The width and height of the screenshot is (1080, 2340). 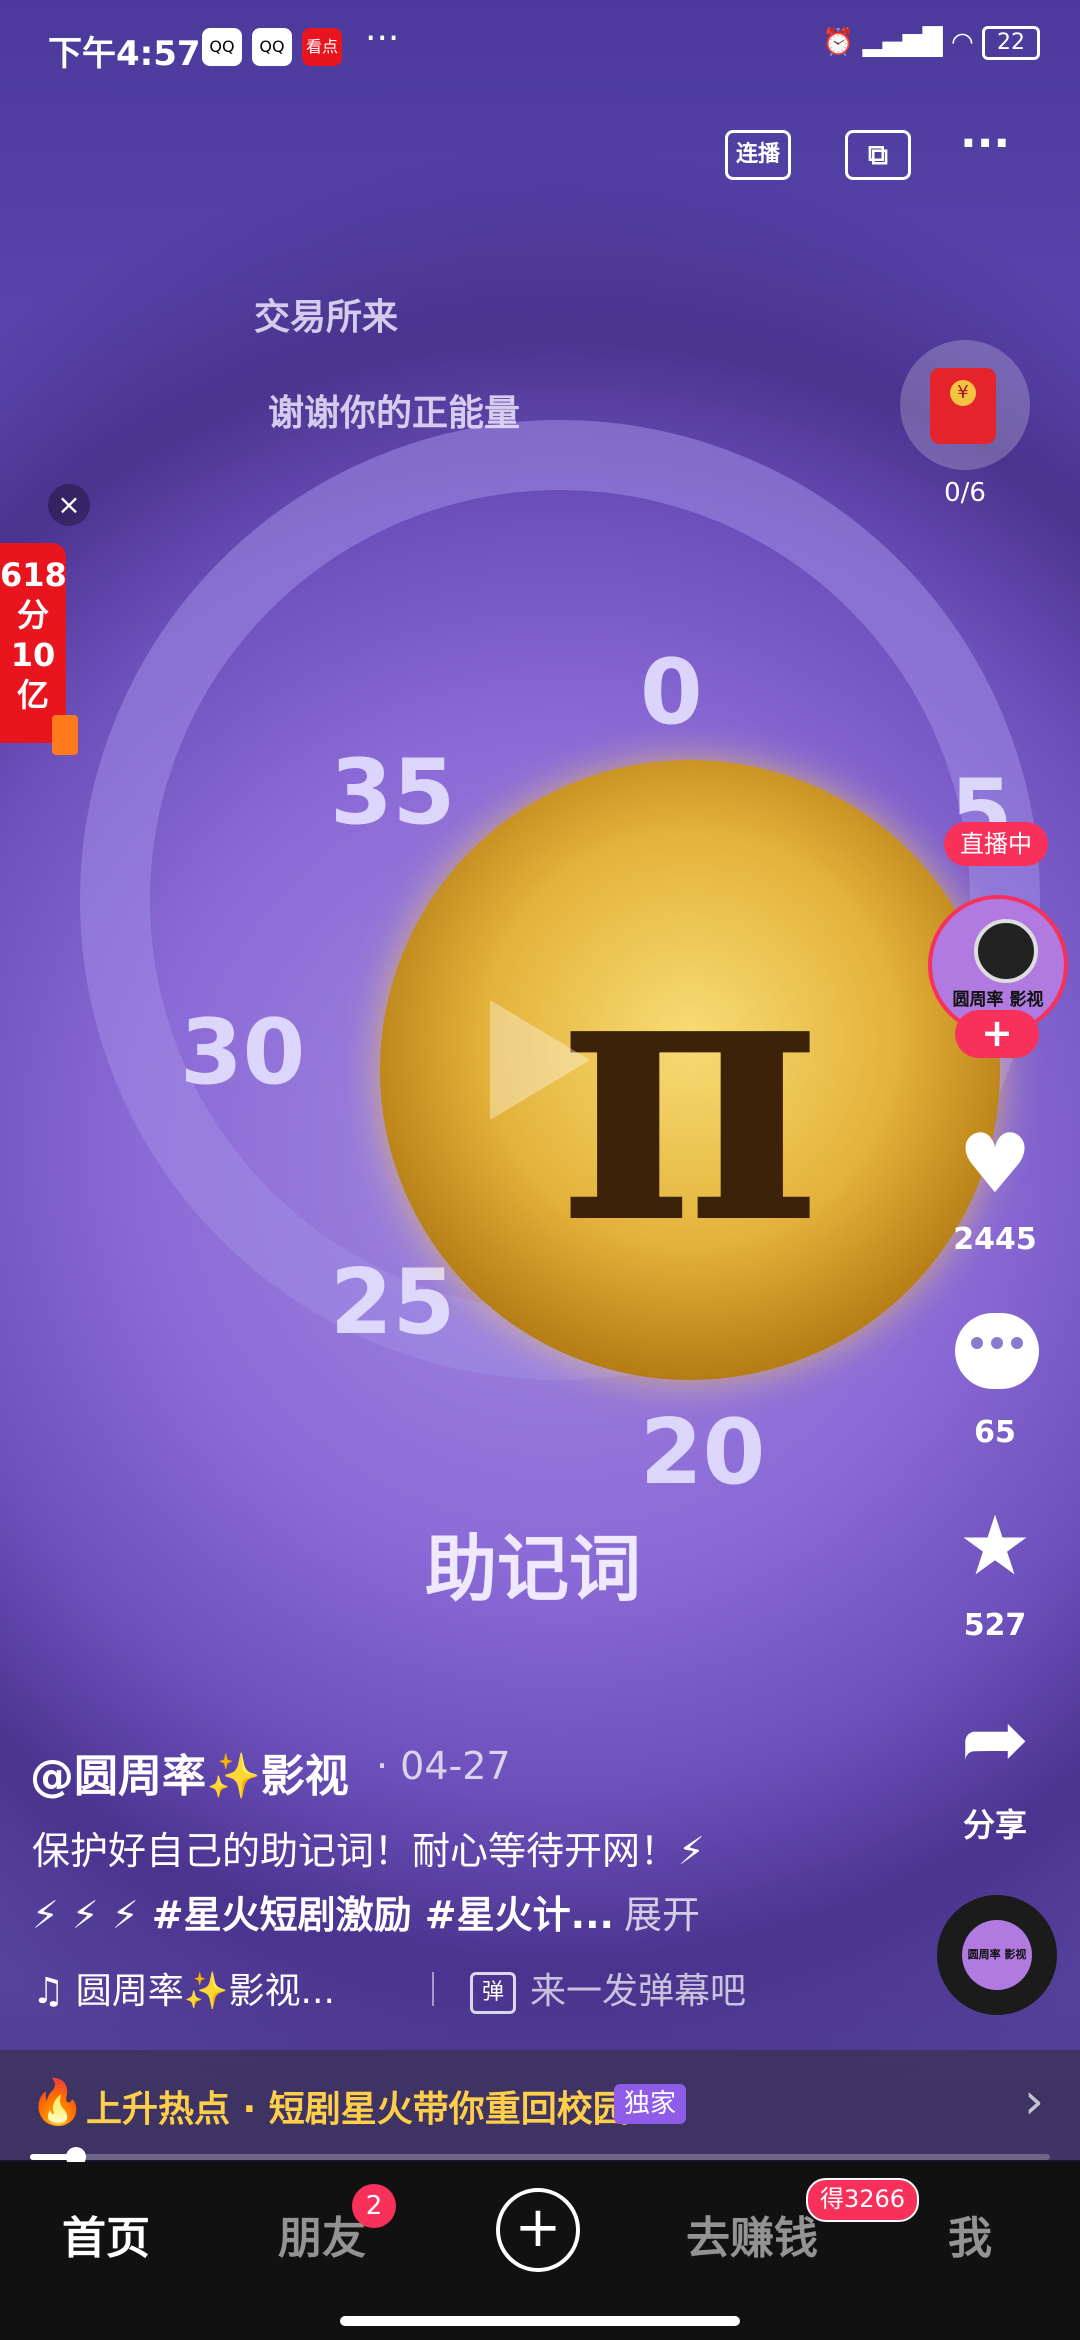 What do you see at coordinates (997, 1034) in the screenshot?
I see `follow-button: +` at bounding box center [997, 1034].